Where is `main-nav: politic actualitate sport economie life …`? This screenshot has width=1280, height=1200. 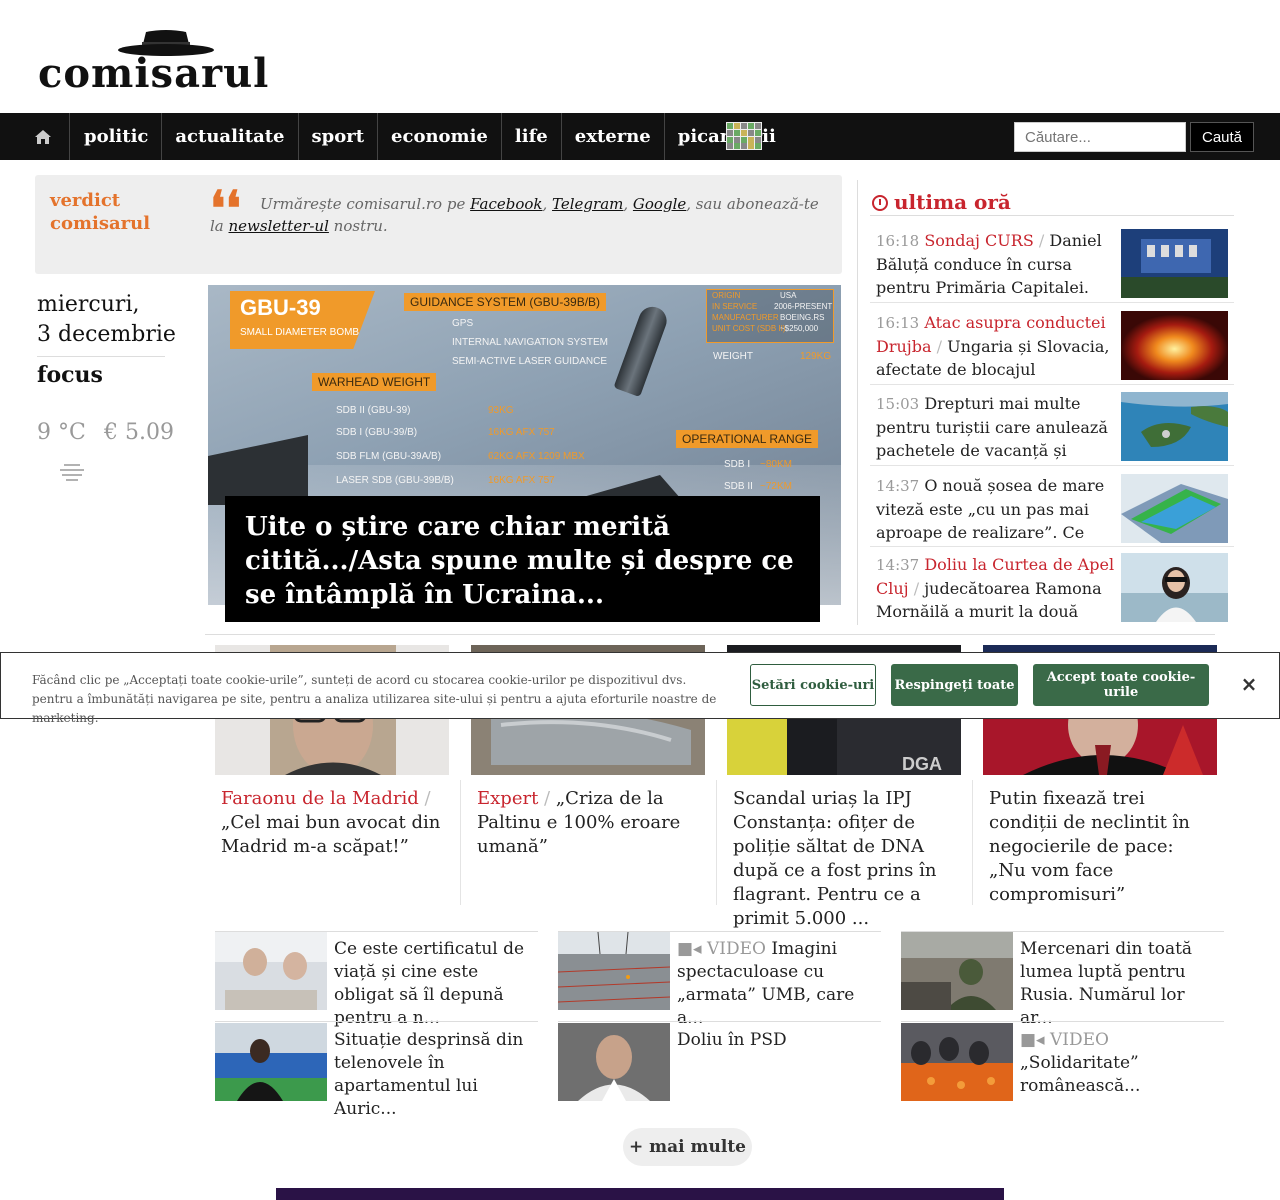
main-nav: politic actualitate sport economie life … is located at coordinates (640, 136).